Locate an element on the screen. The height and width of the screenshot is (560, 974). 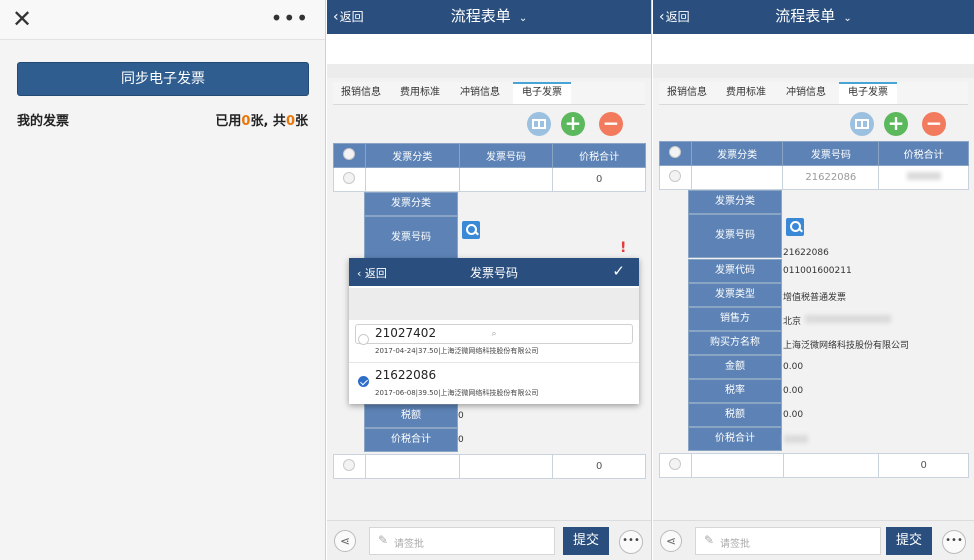
table-header-row: 发票分类 发票号码 价税合计 is located at coordinates (814, 153).